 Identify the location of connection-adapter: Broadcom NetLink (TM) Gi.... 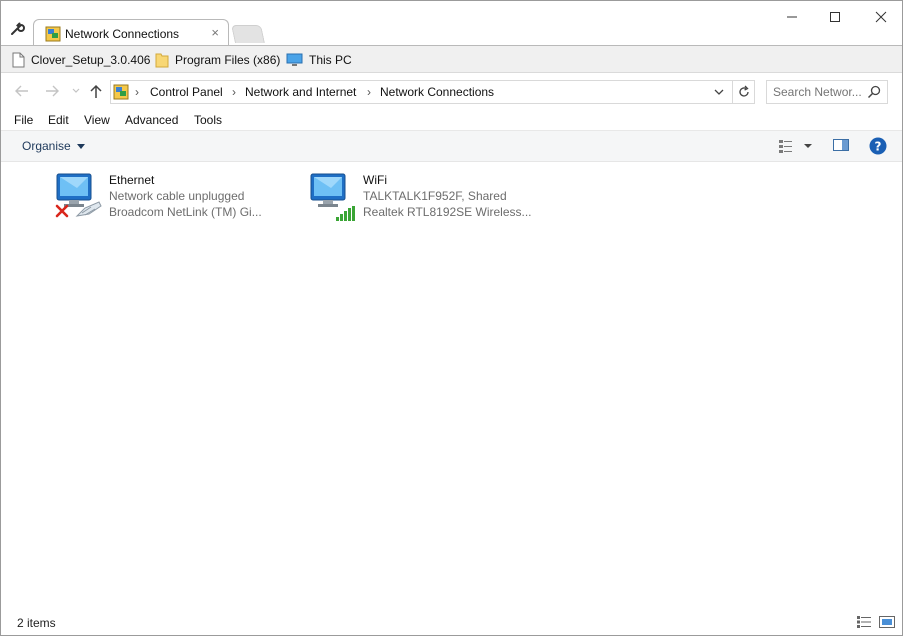
(185, 212).